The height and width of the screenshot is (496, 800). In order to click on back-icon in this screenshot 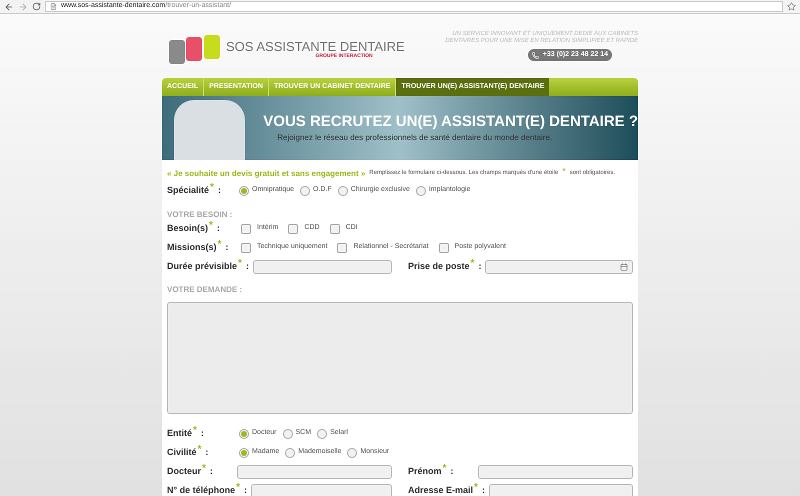, I will do `click(9, 7)`.